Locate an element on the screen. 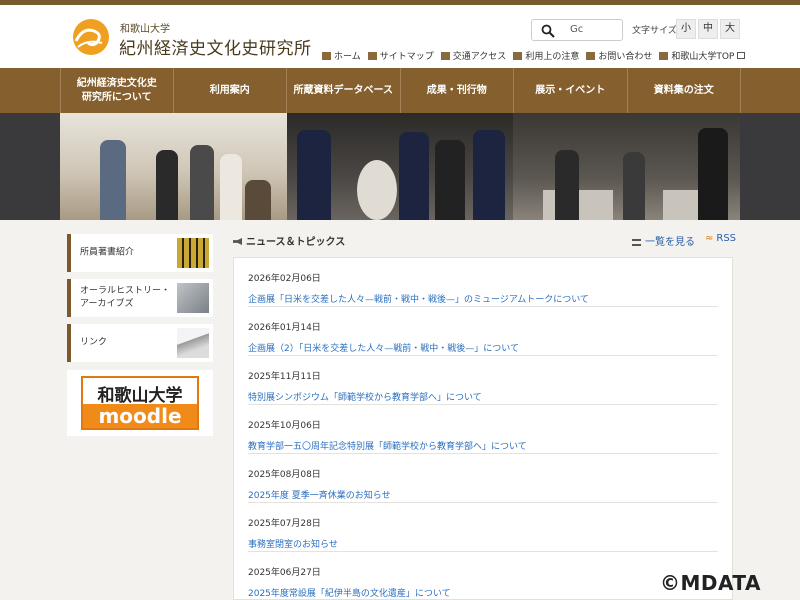  university-name: 和歌山大学 is located at coordinates (145, 29).